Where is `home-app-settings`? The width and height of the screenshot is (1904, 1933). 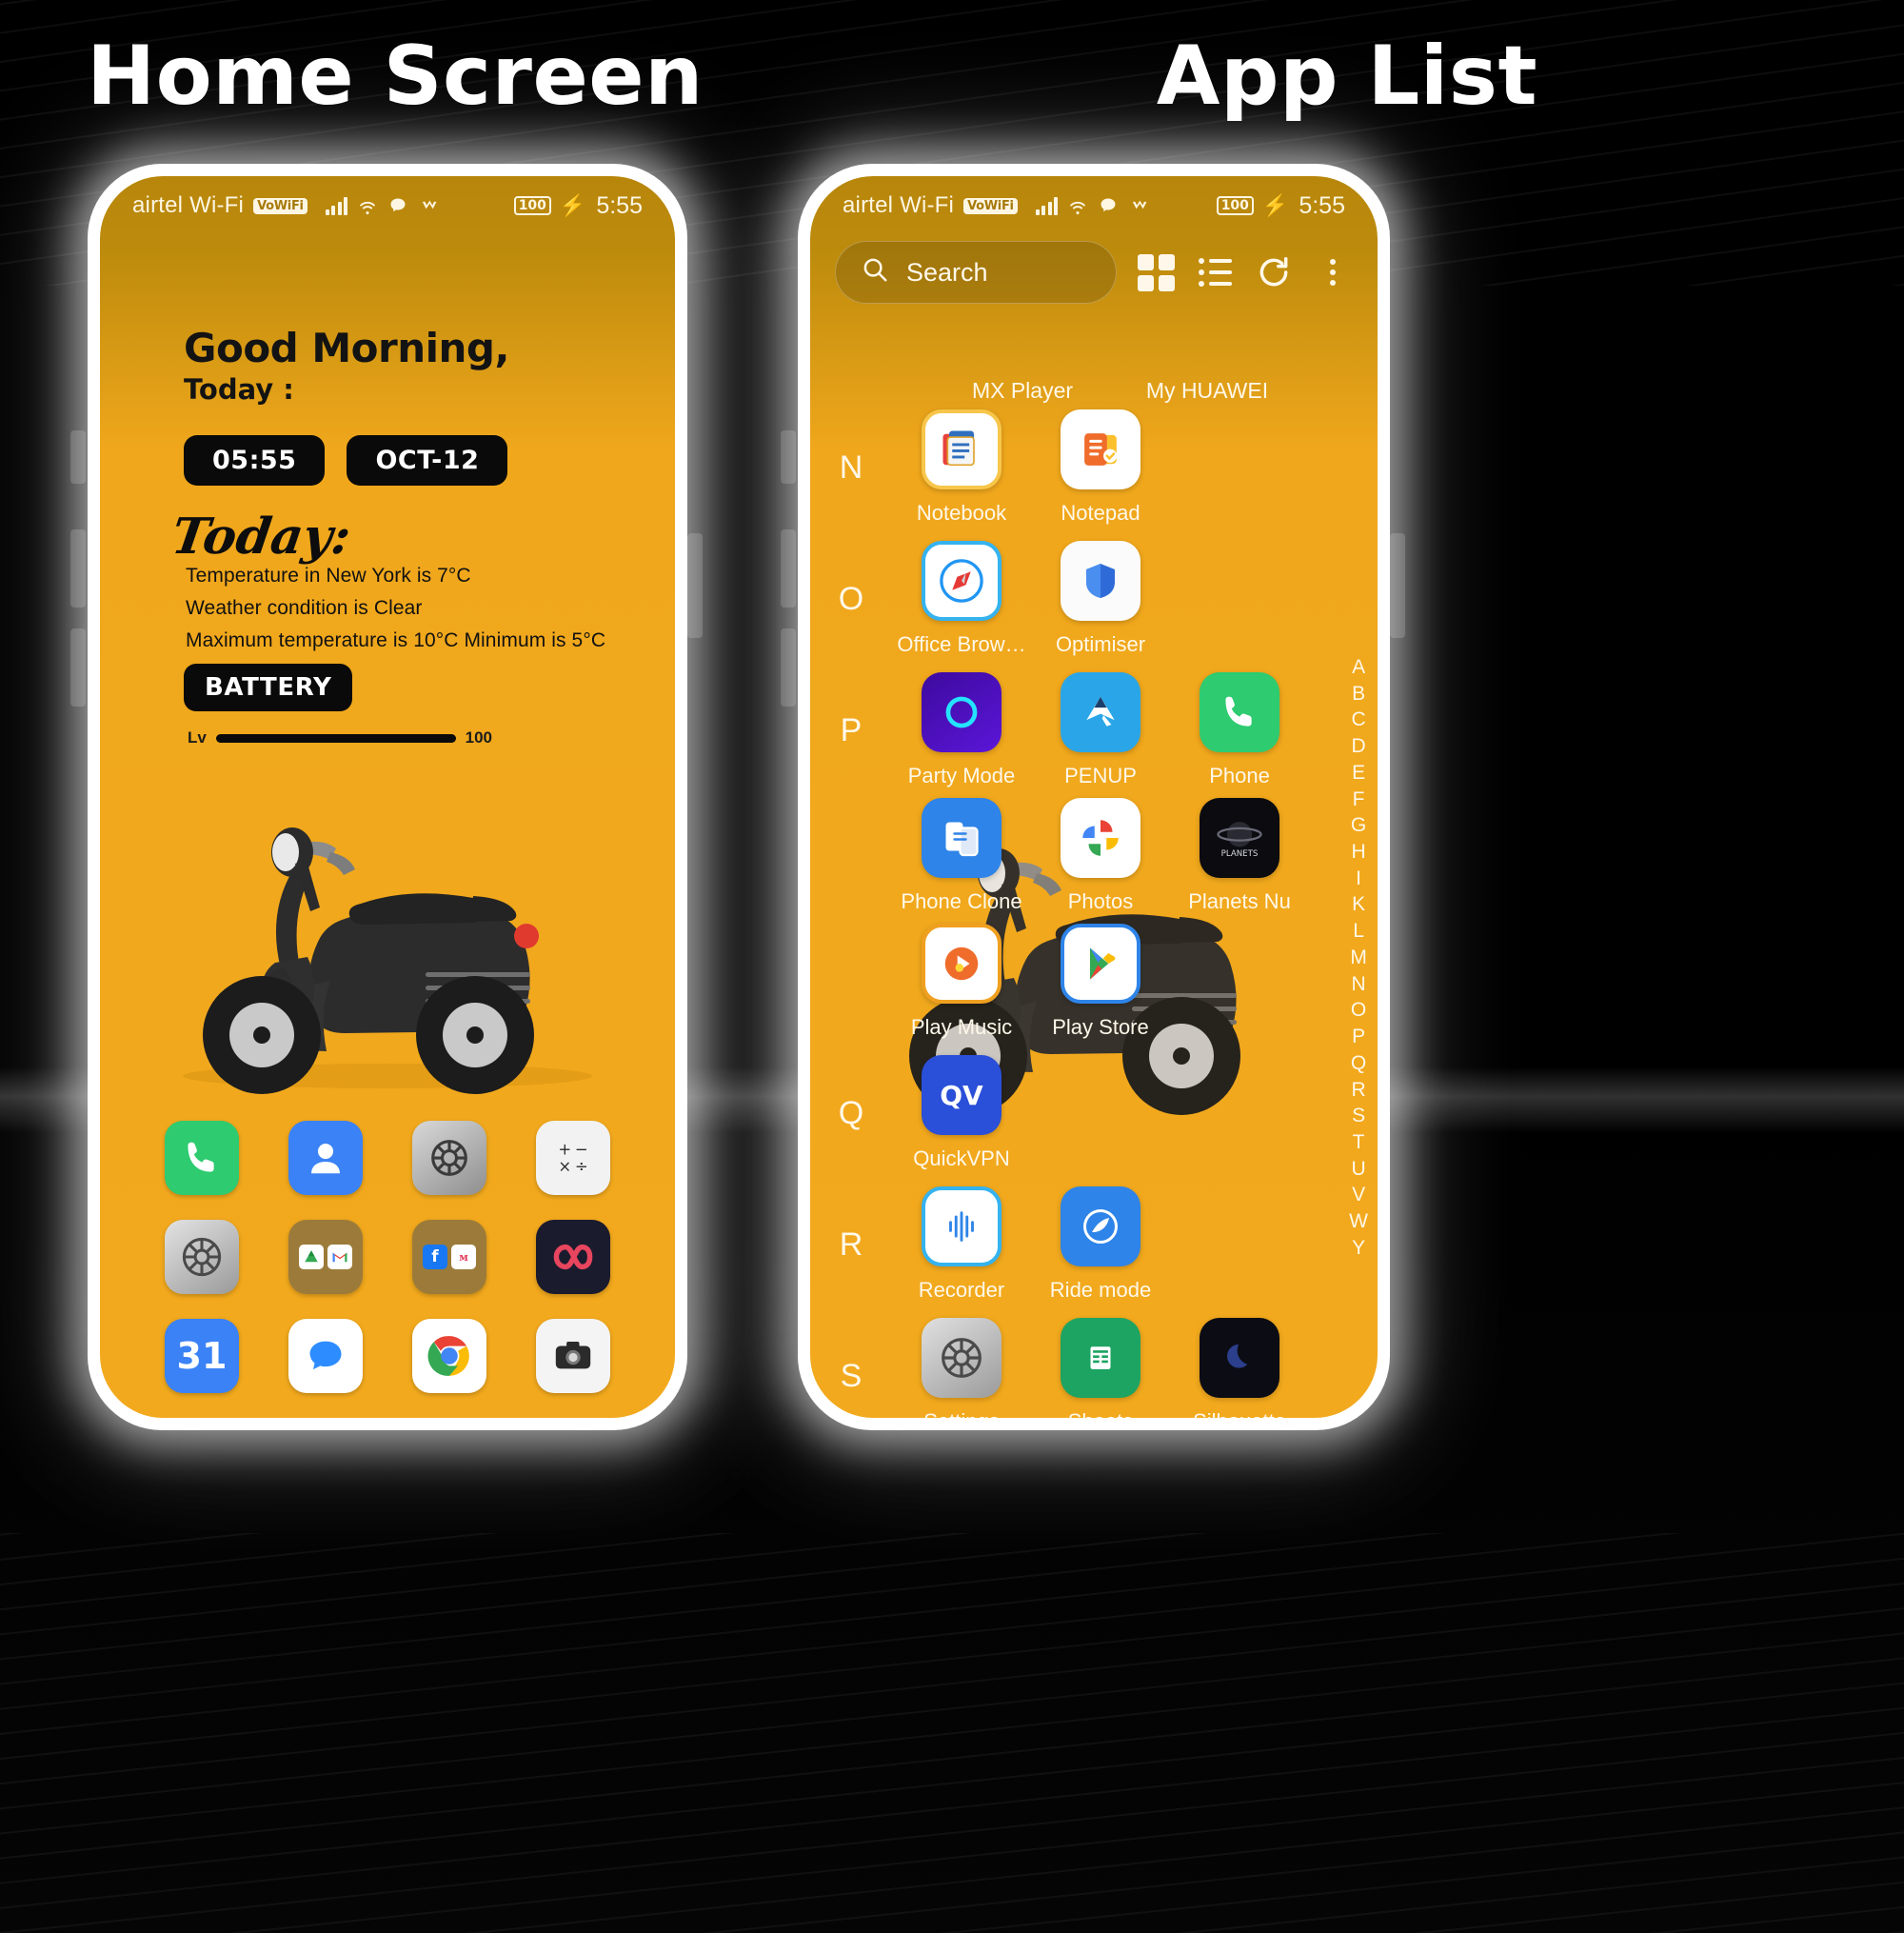 home-app-settings is located at coordinates (449, 1158).